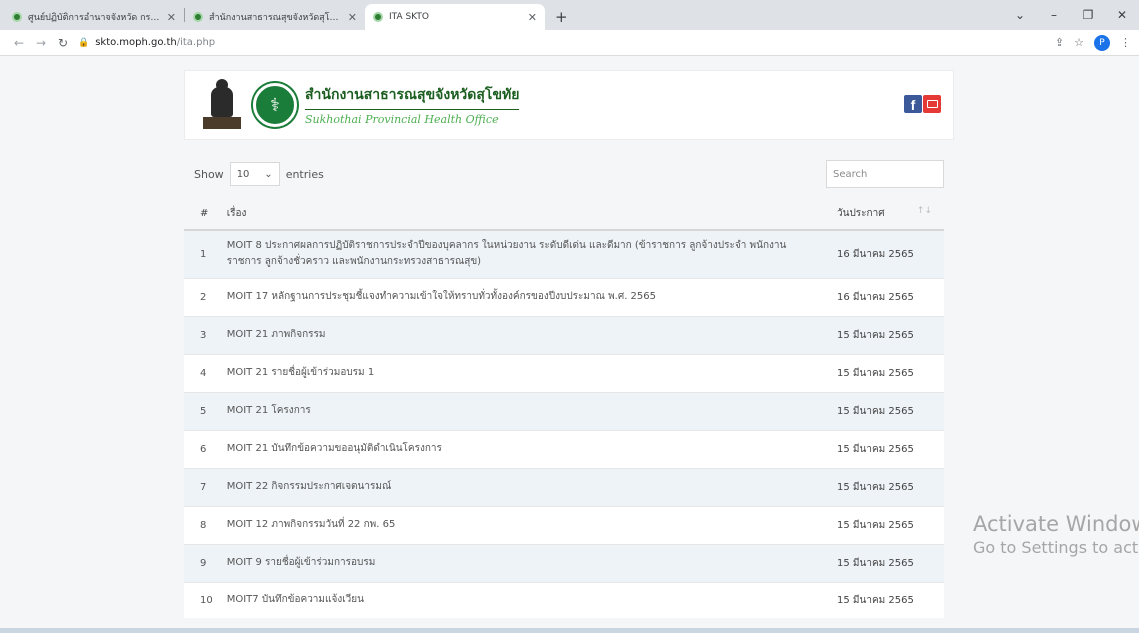 The image size is (1139, 633). What do you see at coordinates (198, 524) in the screenshot?
I see `row-num: 8` at bounding box center [198, 524].